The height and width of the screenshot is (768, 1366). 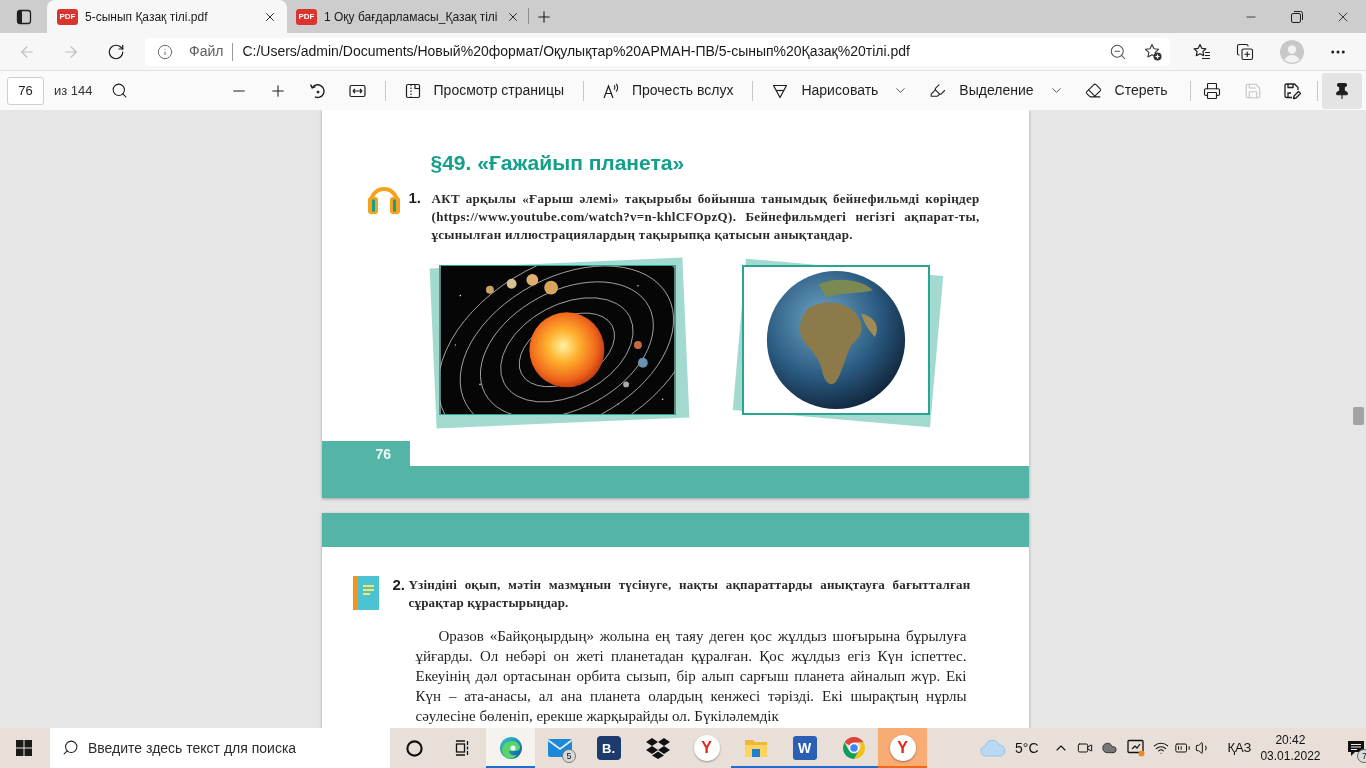 What do you see at coordinates (1297, 16) in the screenshot?
I see `restore-icon` at bounding box center [1297, 16].